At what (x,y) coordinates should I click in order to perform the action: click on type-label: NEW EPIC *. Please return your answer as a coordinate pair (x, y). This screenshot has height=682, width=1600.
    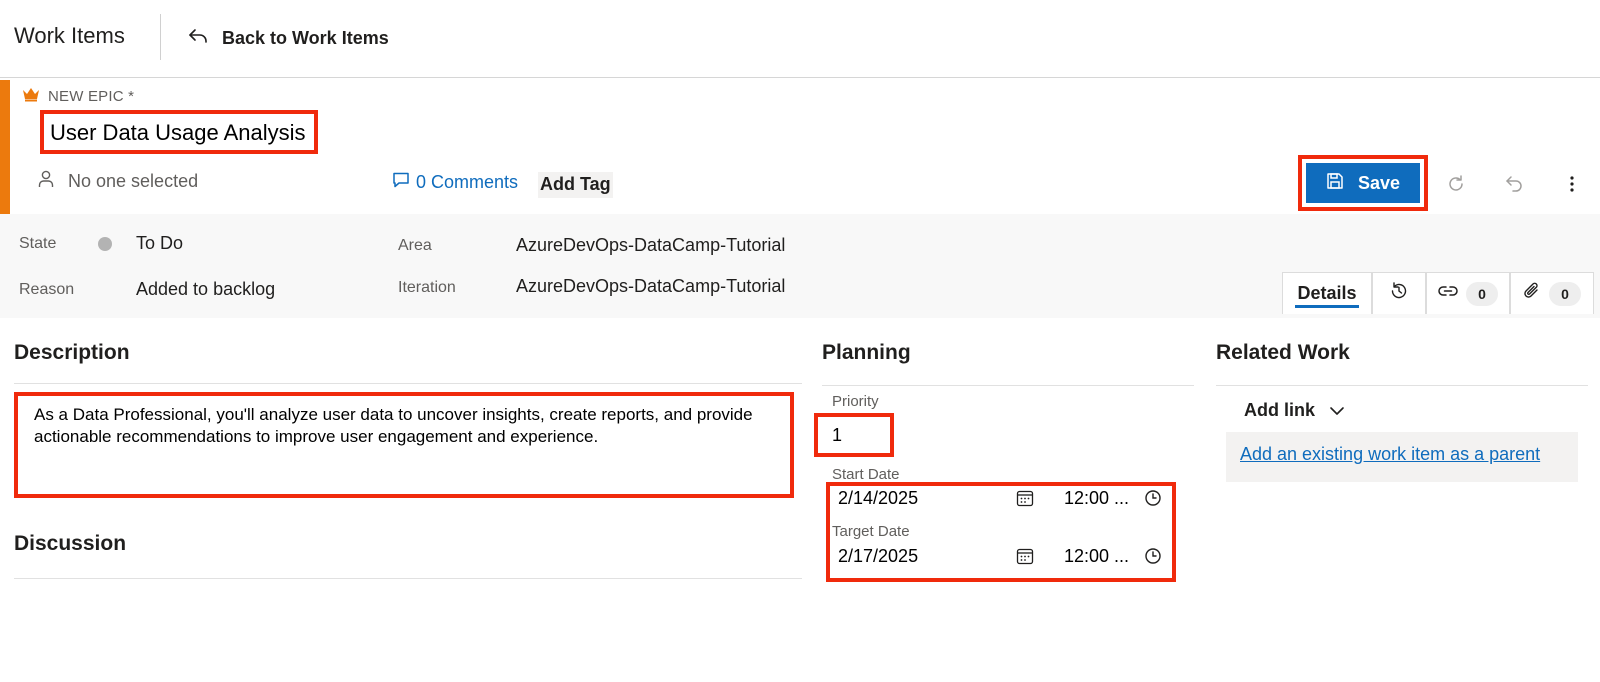
    Looking at the image, I should click on (91, 96).